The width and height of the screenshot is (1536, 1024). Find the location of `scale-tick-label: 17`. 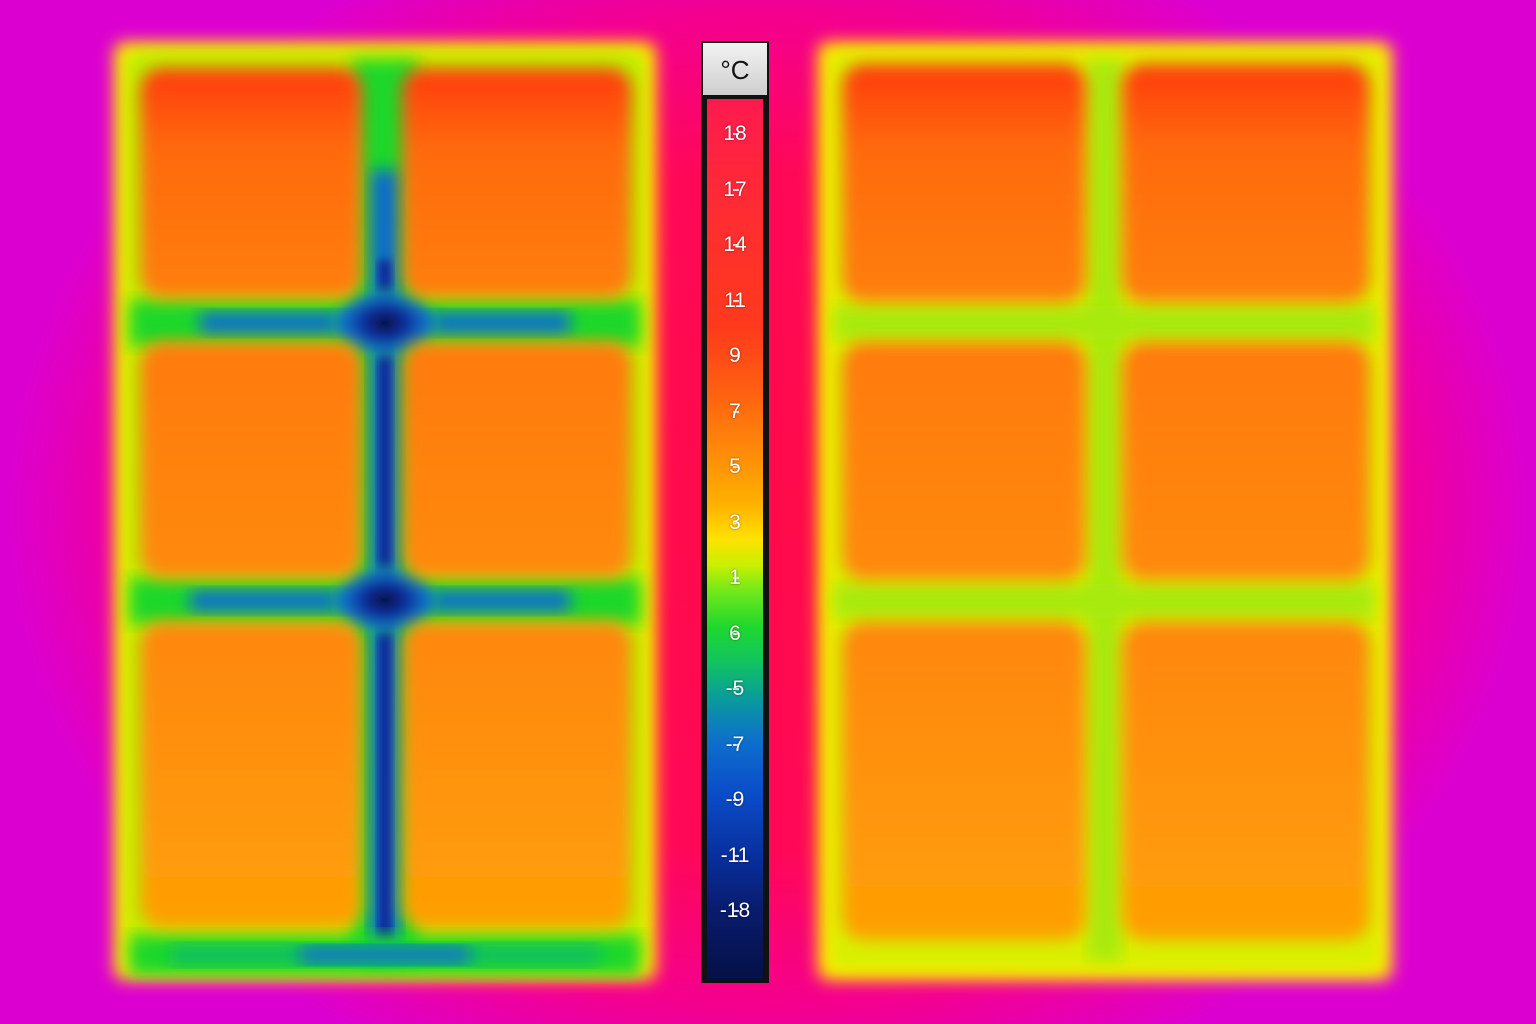

scale-tick-label: 17 is located at coordinates (735, 189).